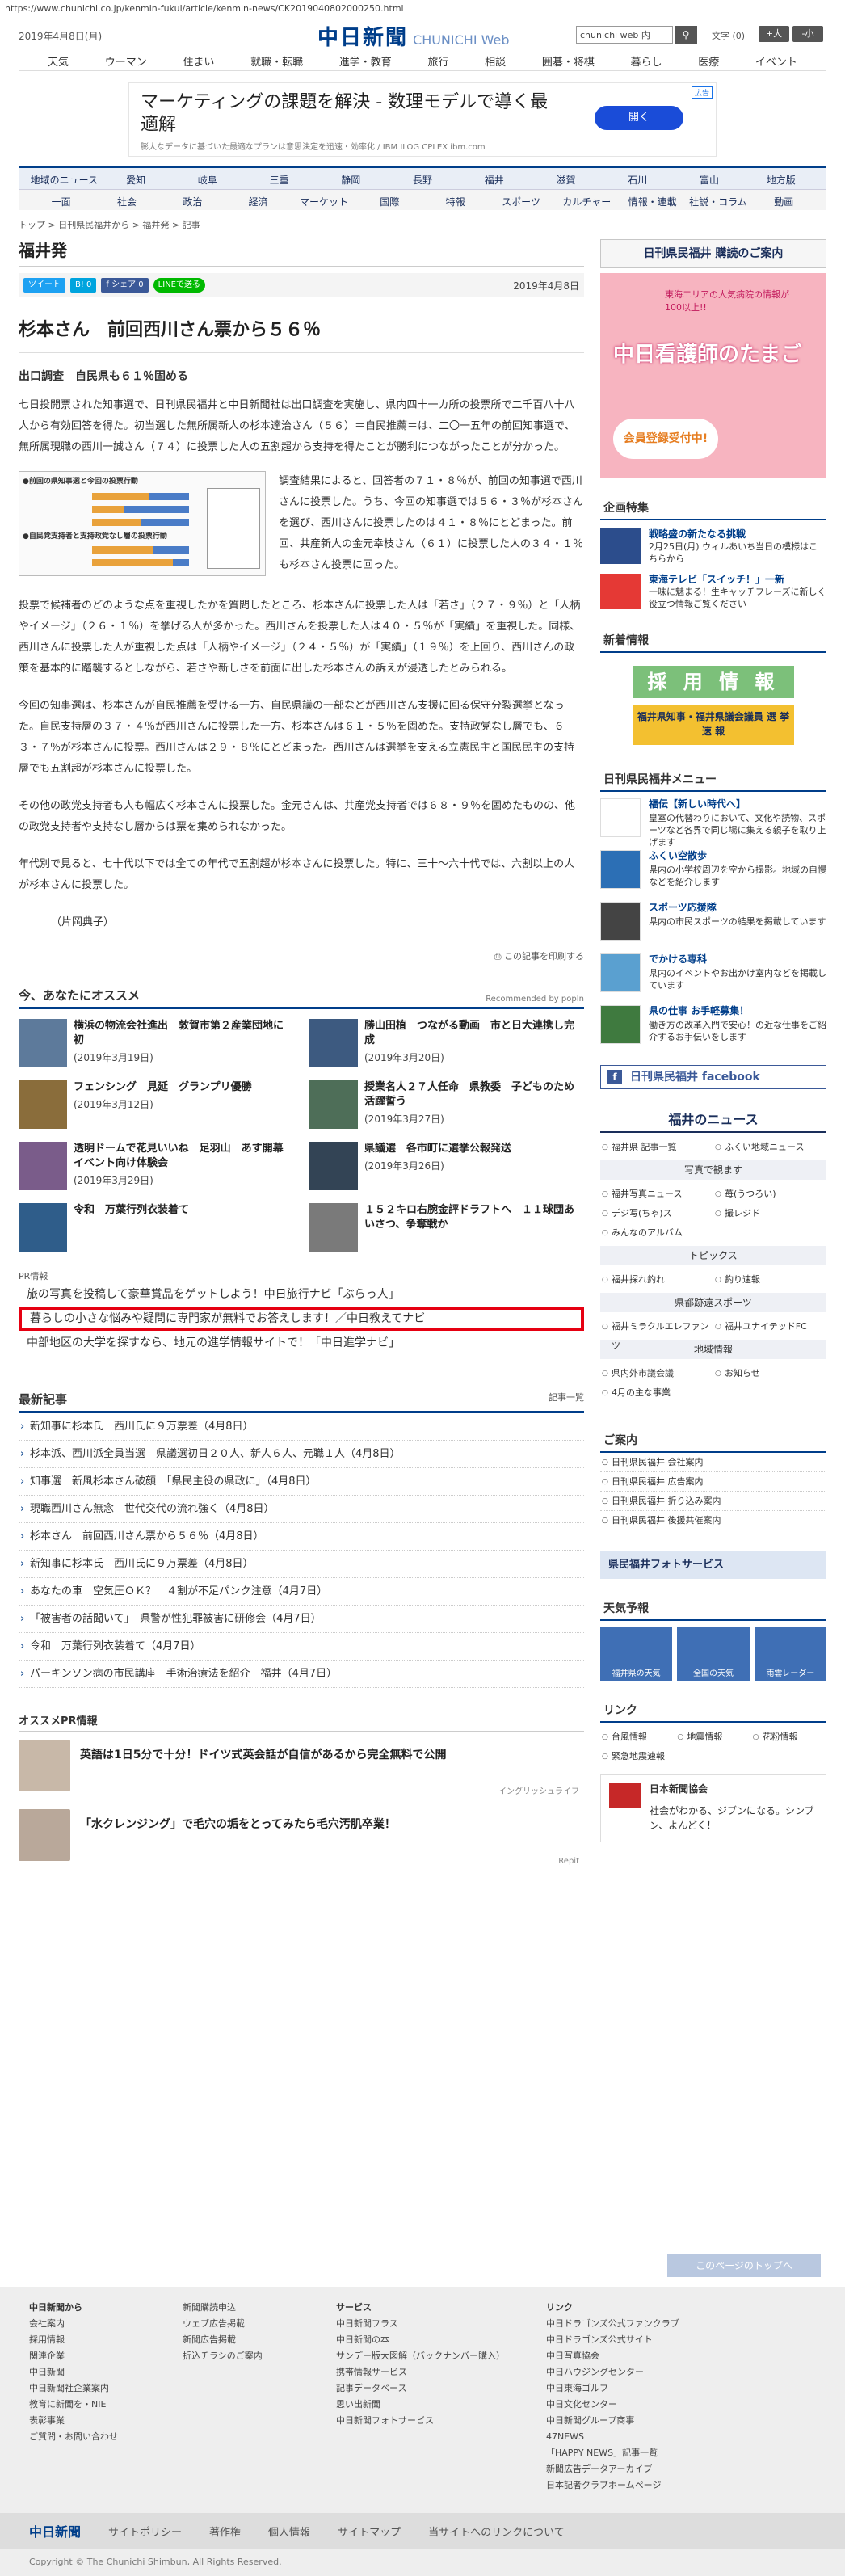 The height and width of the screenshot is (2576, 845). Describe the element at coordinates (494, 179) in the screenshot. I see `region-nav-item: 福井` at that location.